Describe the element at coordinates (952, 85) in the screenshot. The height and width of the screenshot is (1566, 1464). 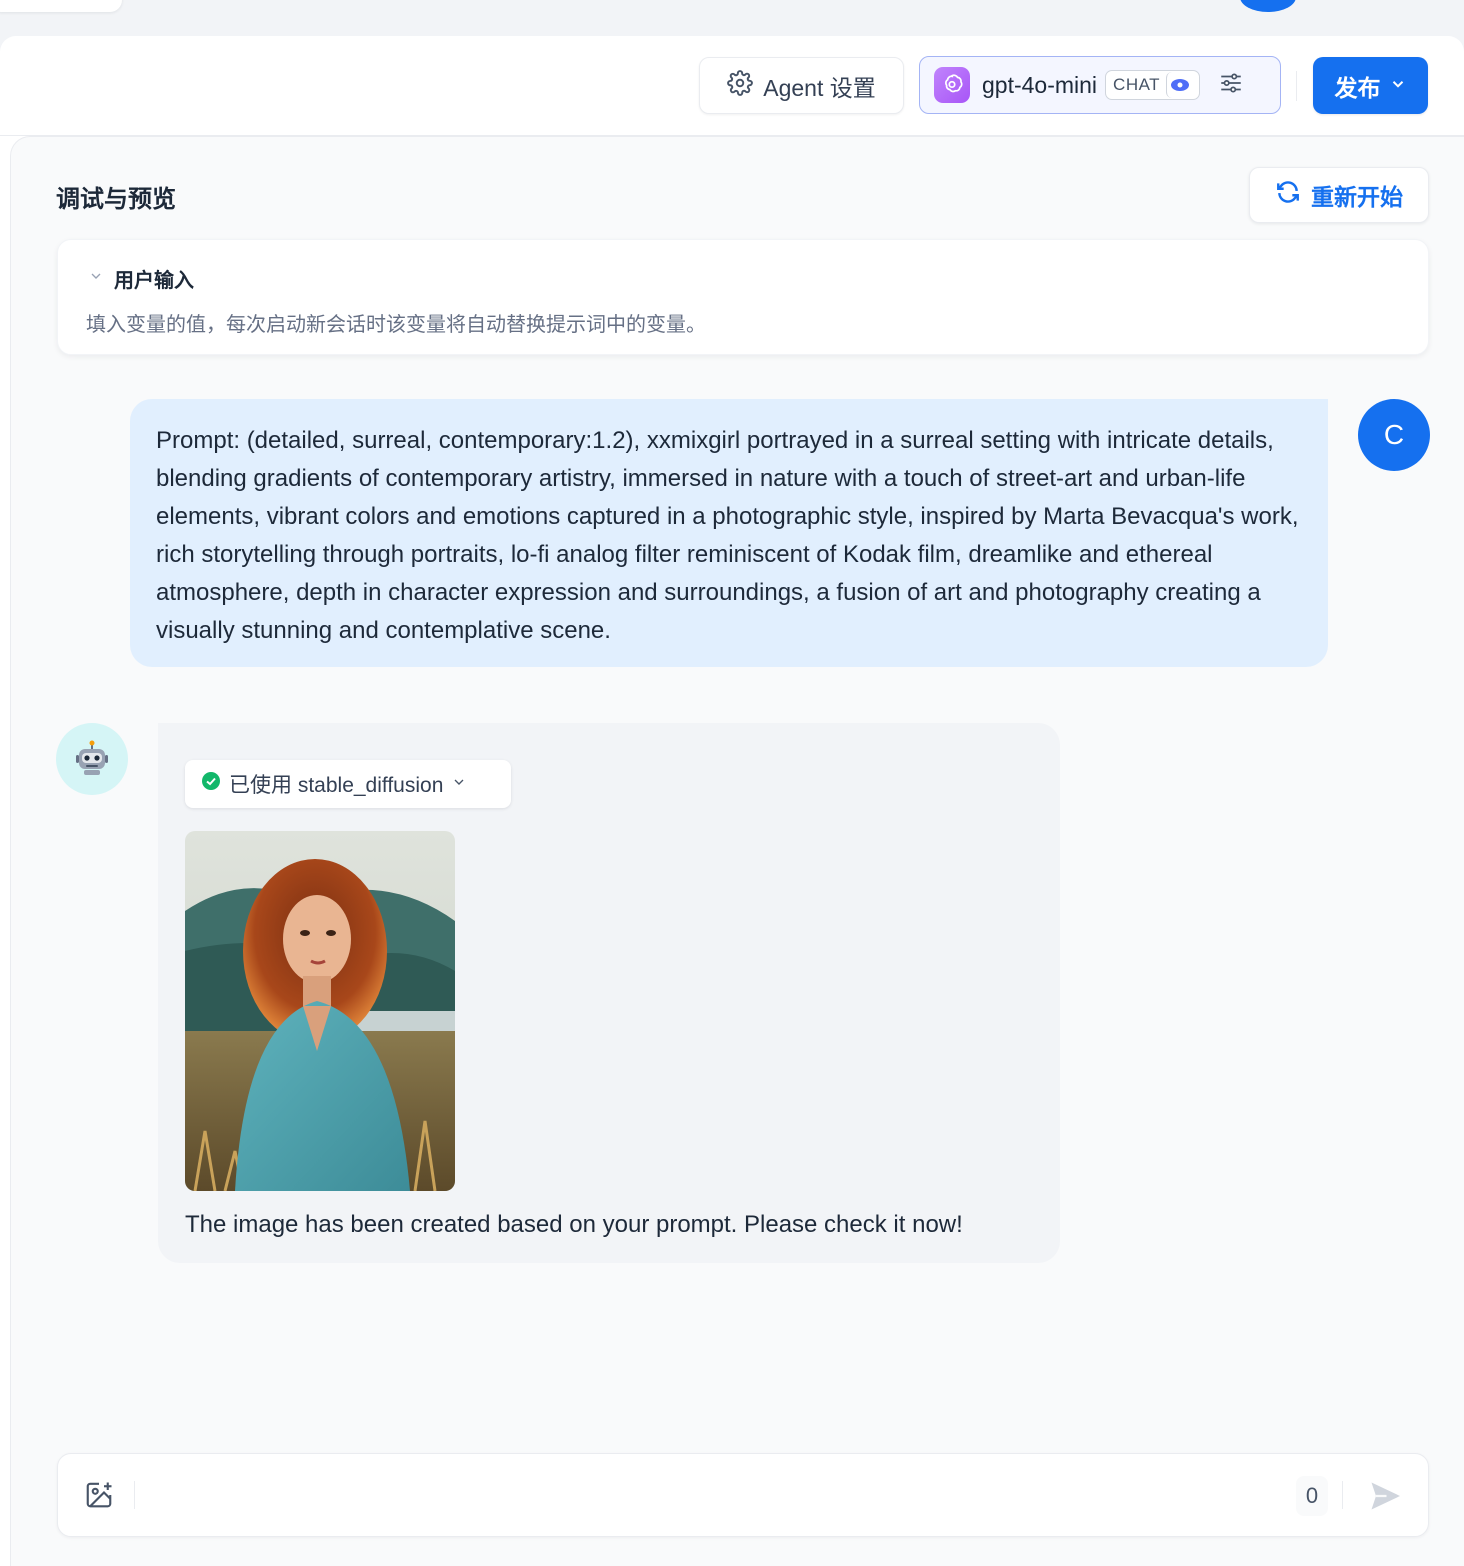
I see `openai-logo-icon` at that location.